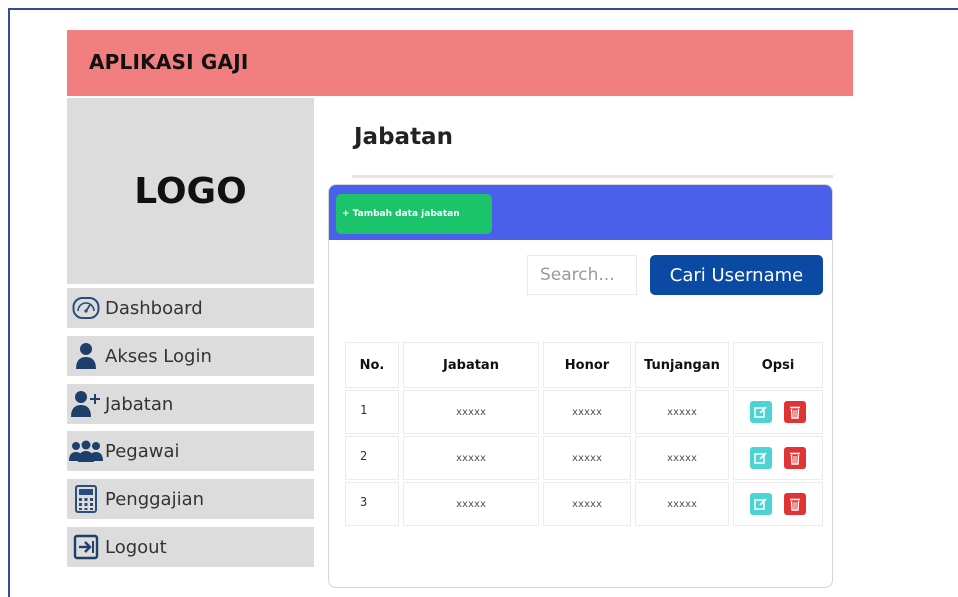 This screenshot has height=597, width=958. Describe the element at coordinates (190, 547) in the screenshot. I see `sidebar-item-logout: Logout` at that location.